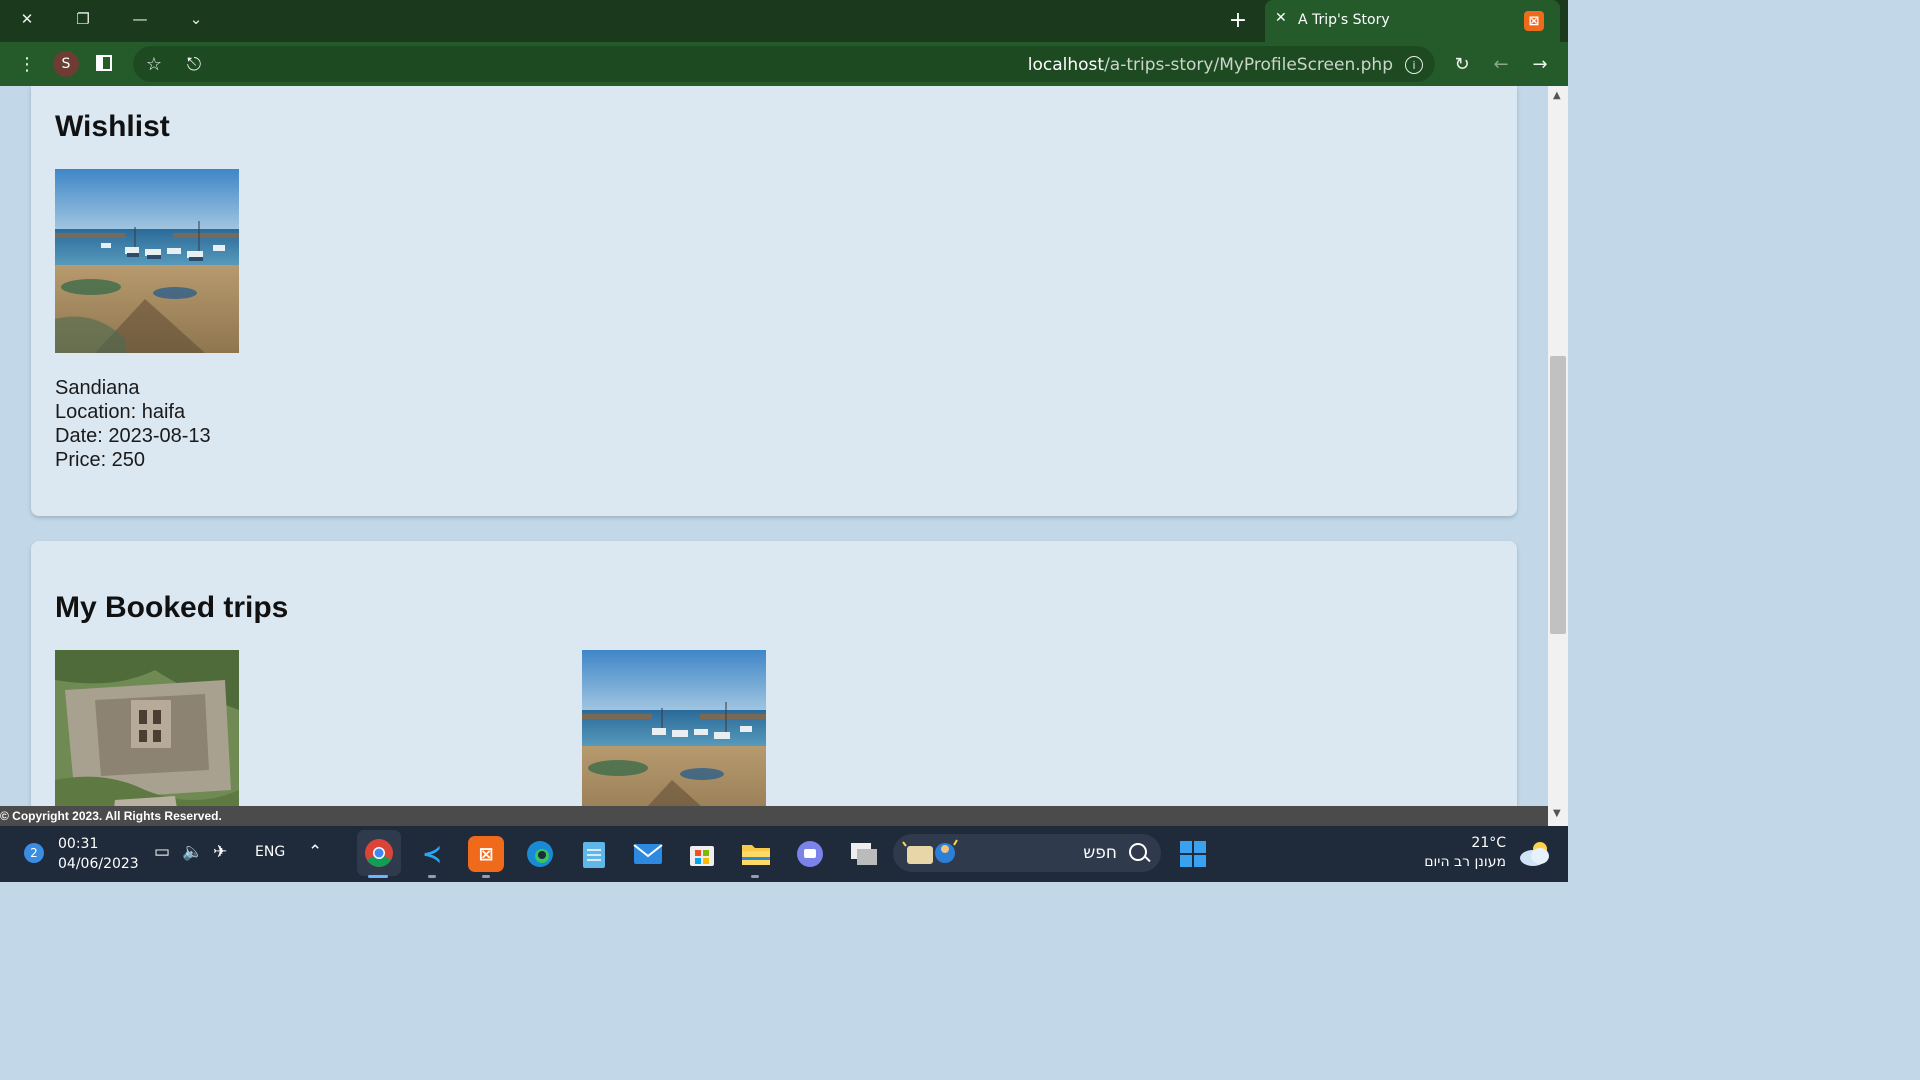 The image size is (1920, 1080). What do you see at coordinates (220, 852) in the screenshot?
I see `network-icon: ✈` at bounding box center [220, 852].